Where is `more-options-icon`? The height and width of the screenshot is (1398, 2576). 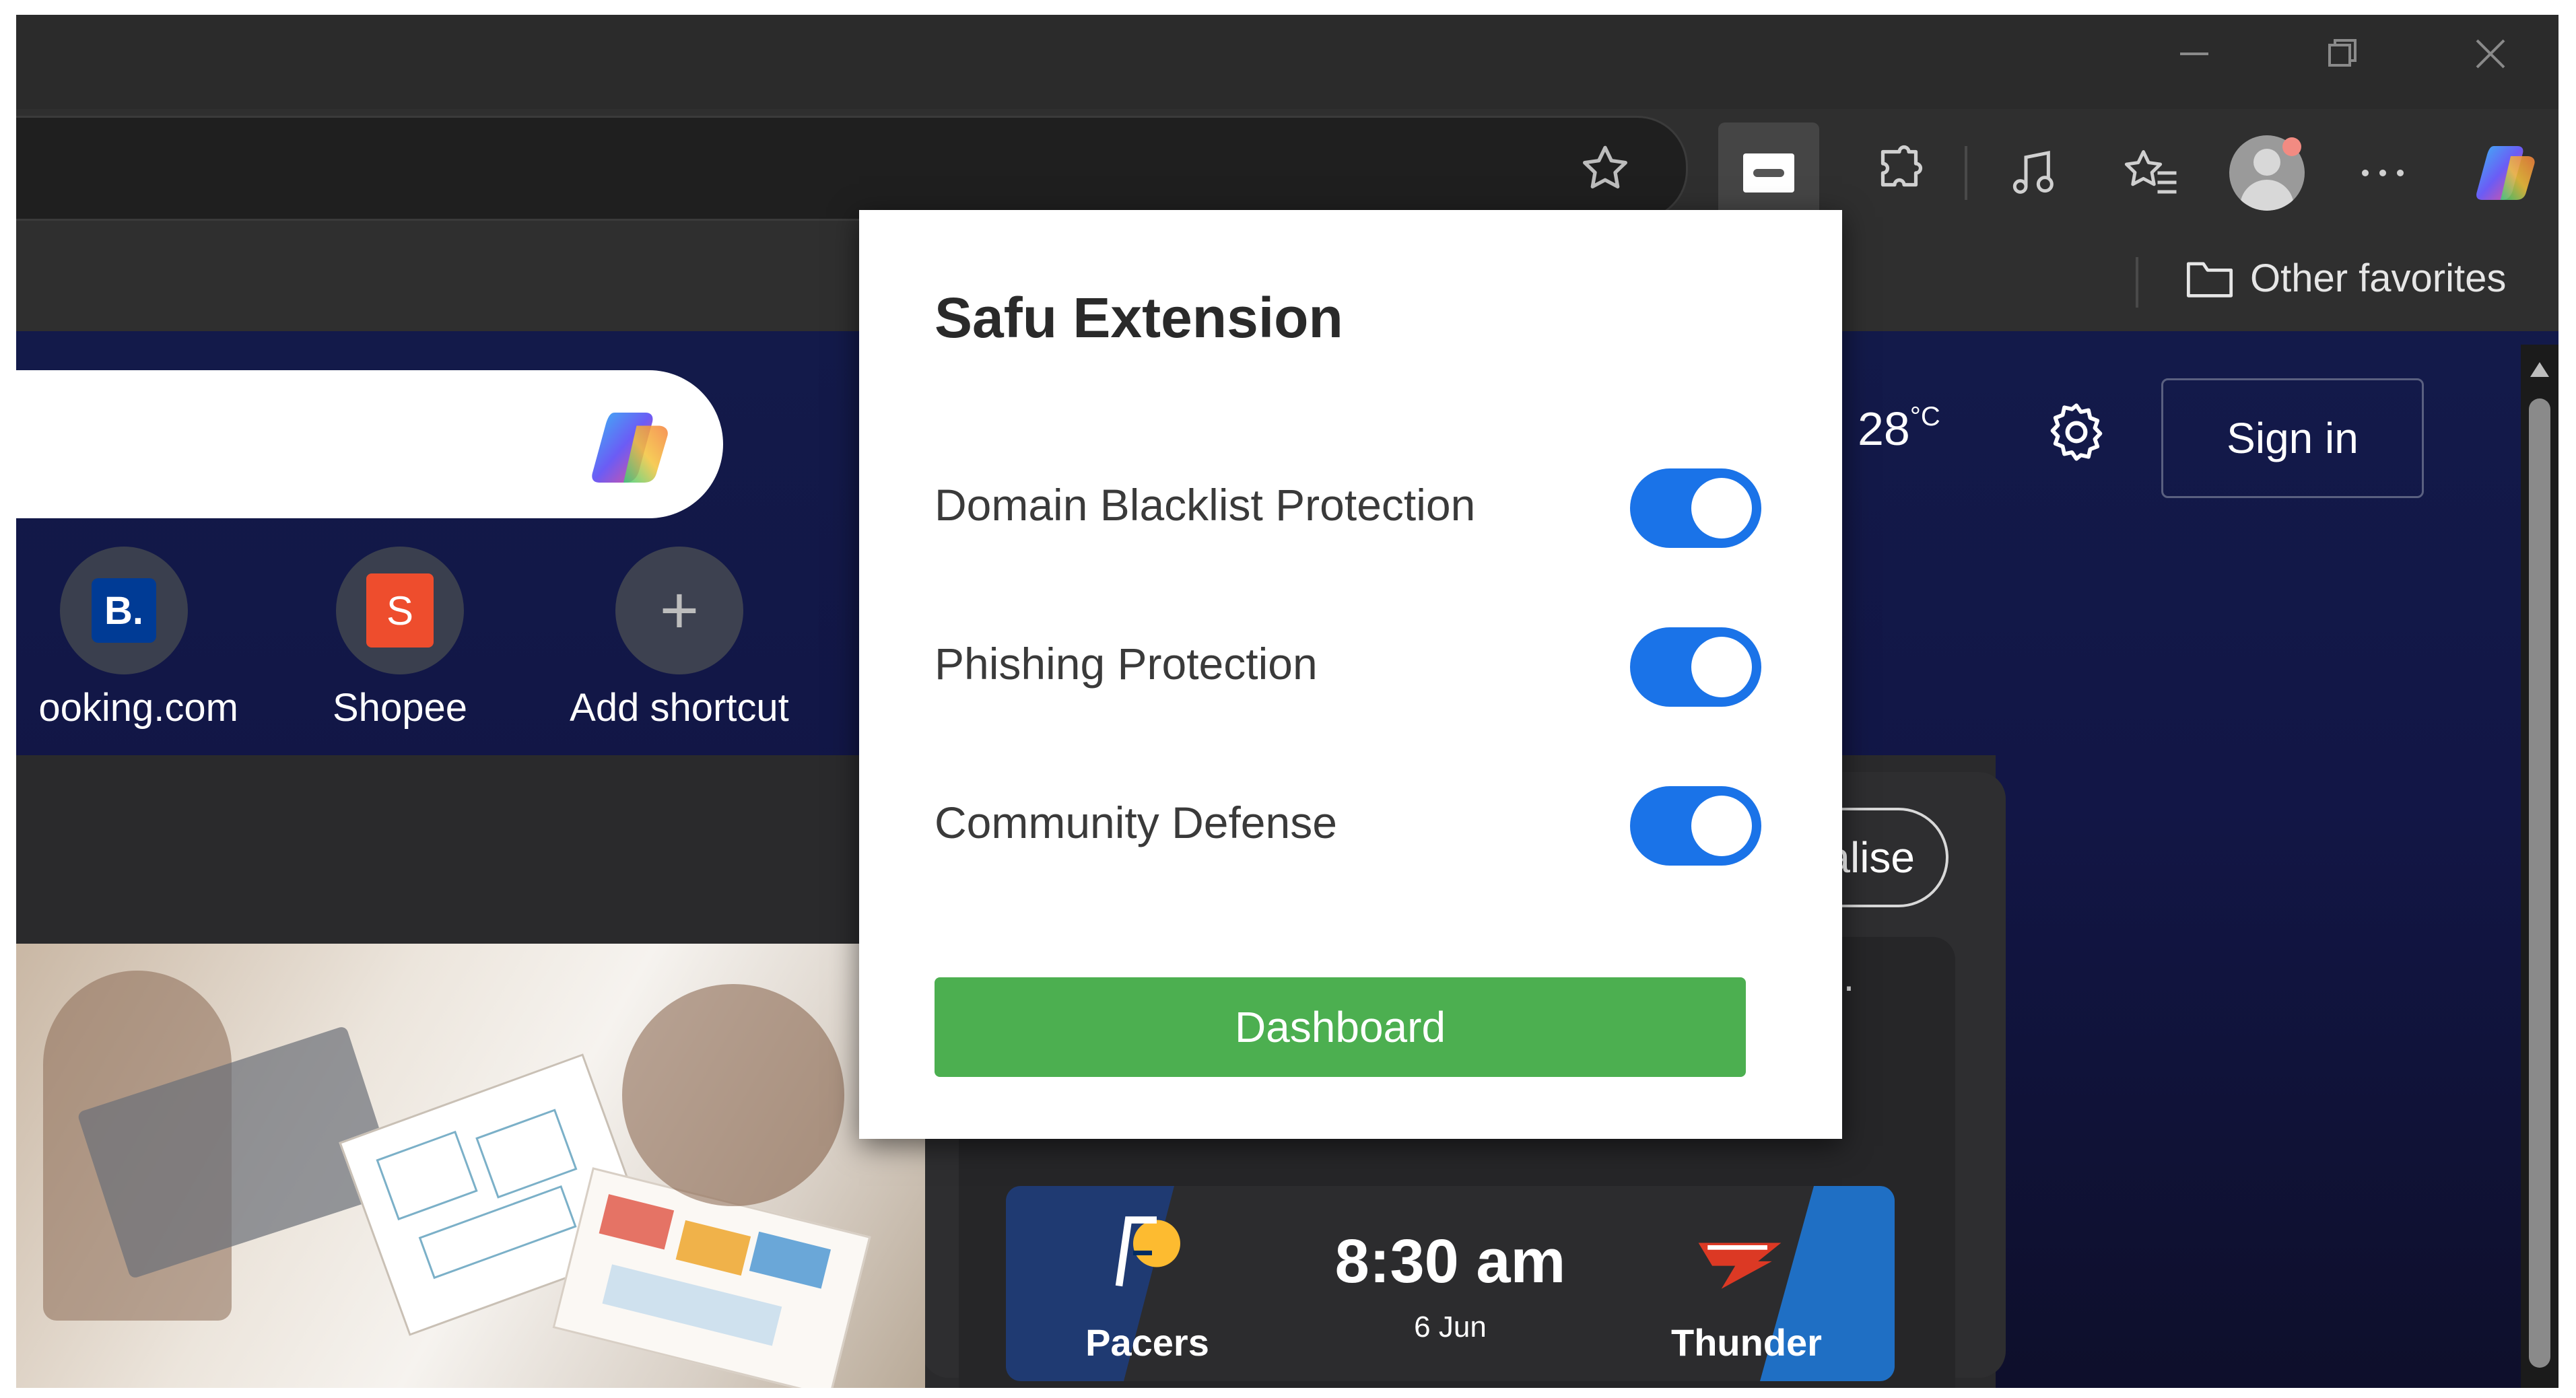
more-options-icon is located at coordinates (2383, 173).